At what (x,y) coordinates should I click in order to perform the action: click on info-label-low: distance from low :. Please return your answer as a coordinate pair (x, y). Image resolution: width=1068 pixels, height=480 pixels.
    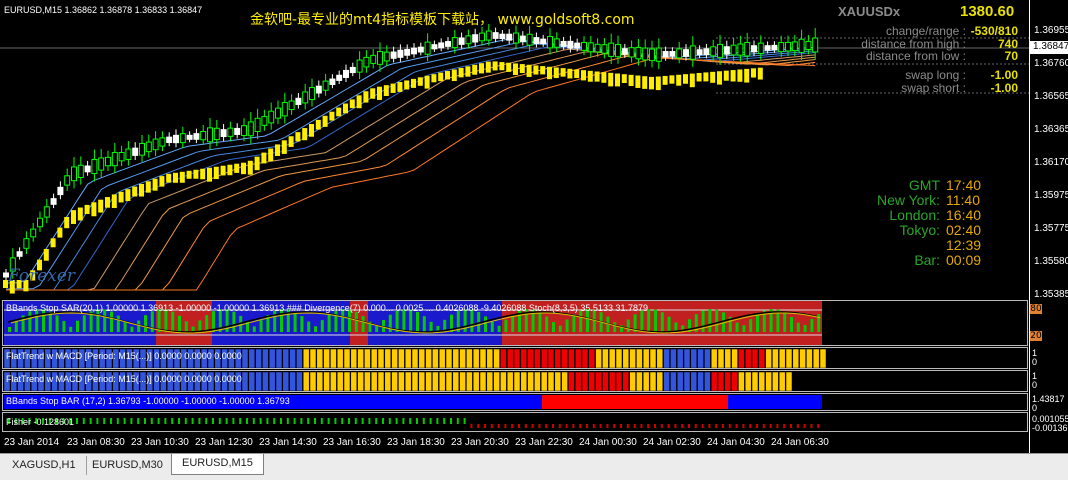
    Looking at the image, I should click on (915, 56).